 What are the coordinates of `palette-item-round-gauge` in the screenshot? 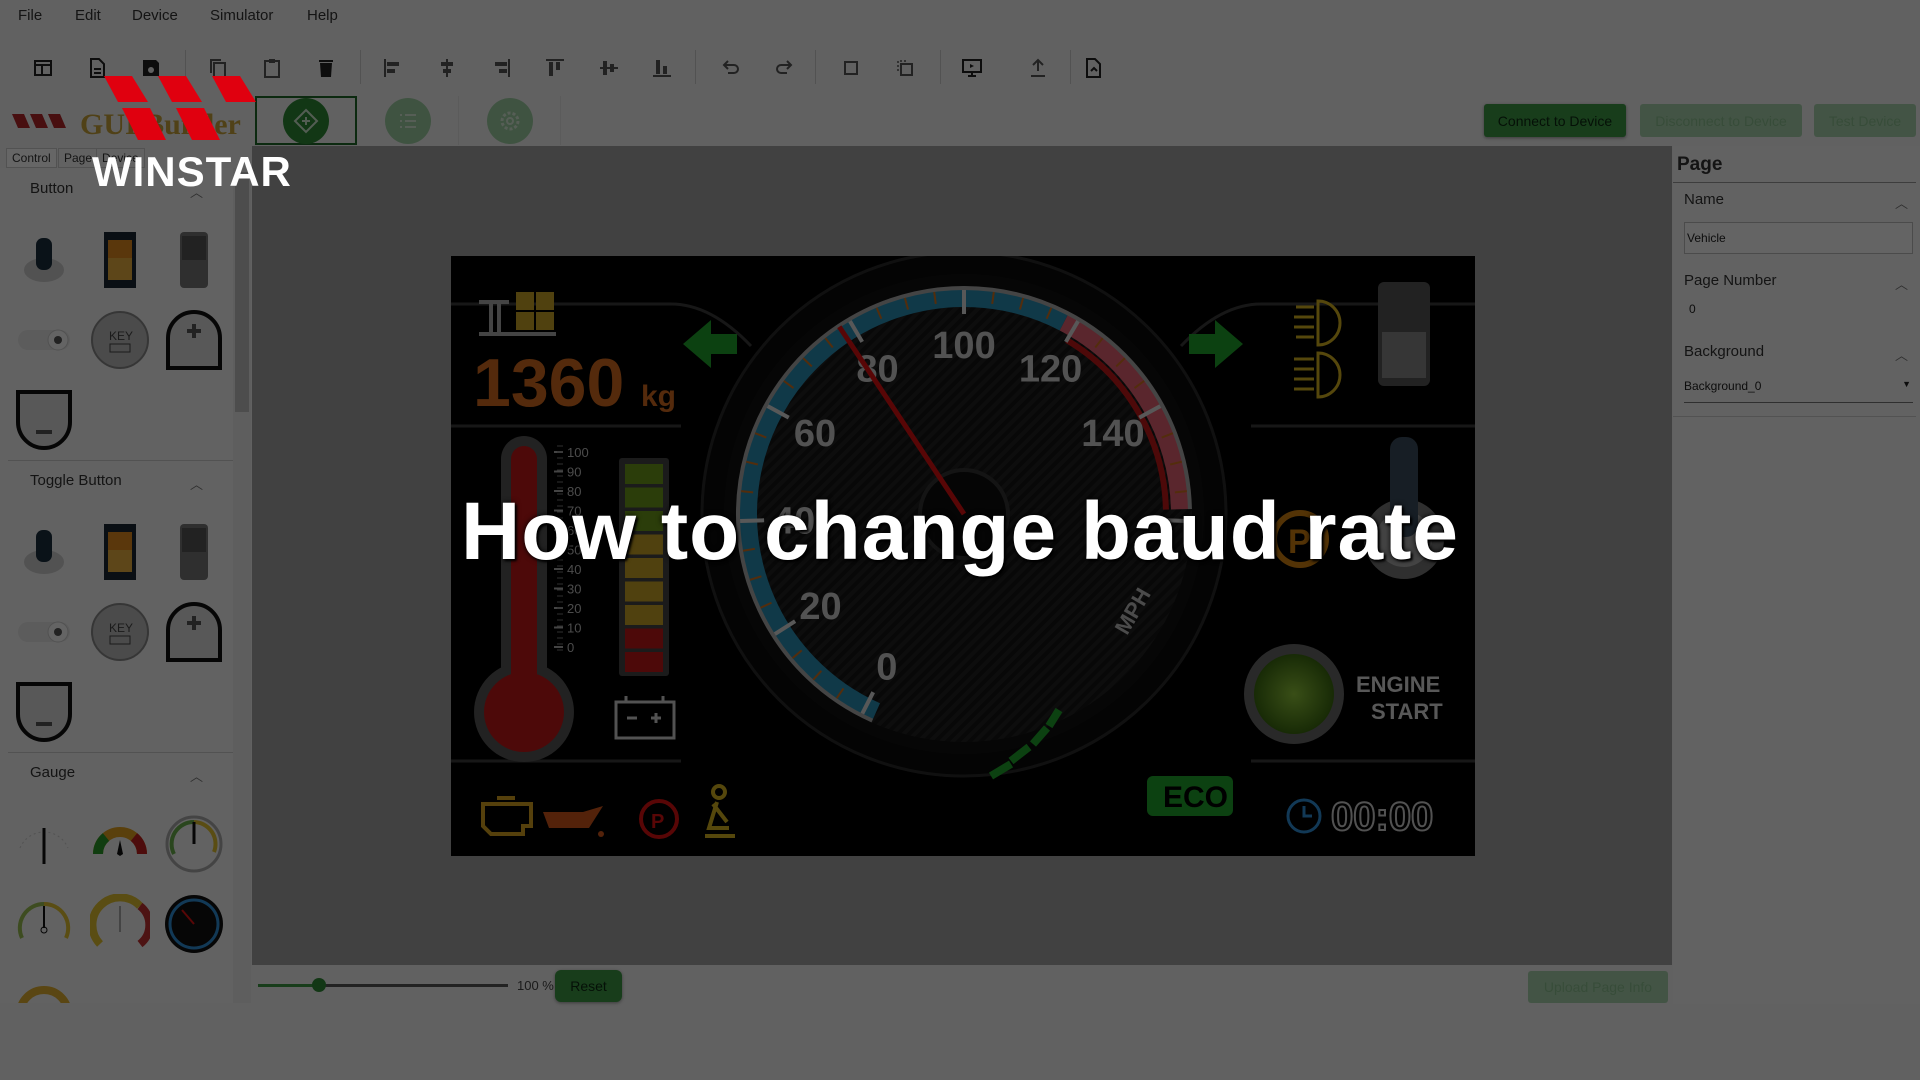 It's located at (194, 844).